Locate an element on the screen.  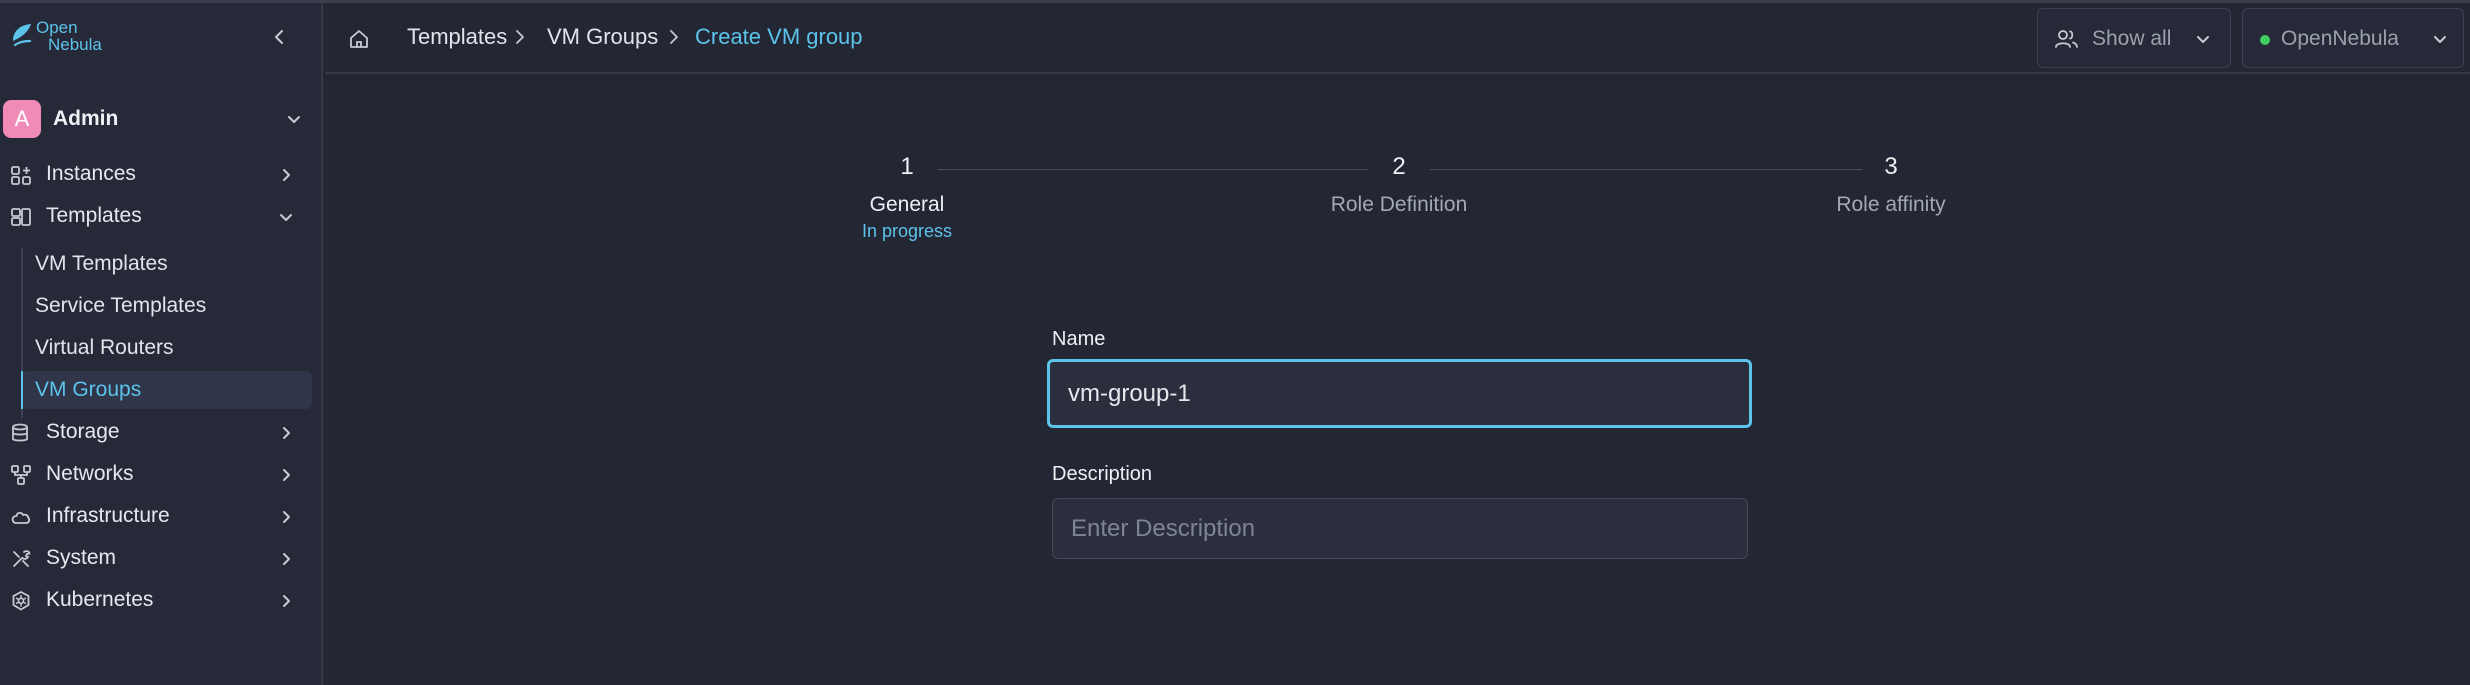
sidebar-item-virtual-routers: Virtual Routers is located at coordinates (167, 348).